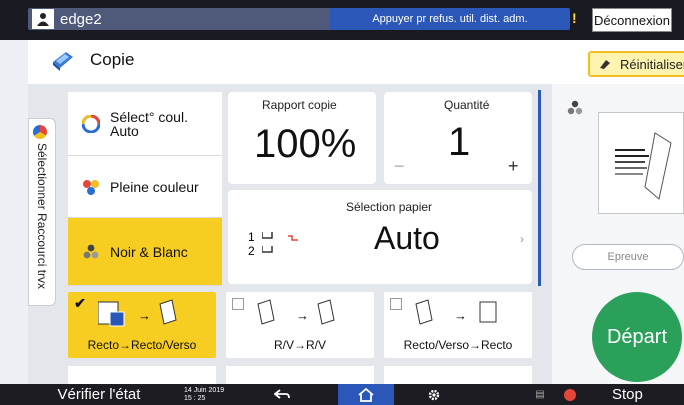 The width and height of the screenshot is (684, 405). Describe the element at coordinates (540, 394) in the screenshot. I see `data-lamp-icon: ▤` at that location.